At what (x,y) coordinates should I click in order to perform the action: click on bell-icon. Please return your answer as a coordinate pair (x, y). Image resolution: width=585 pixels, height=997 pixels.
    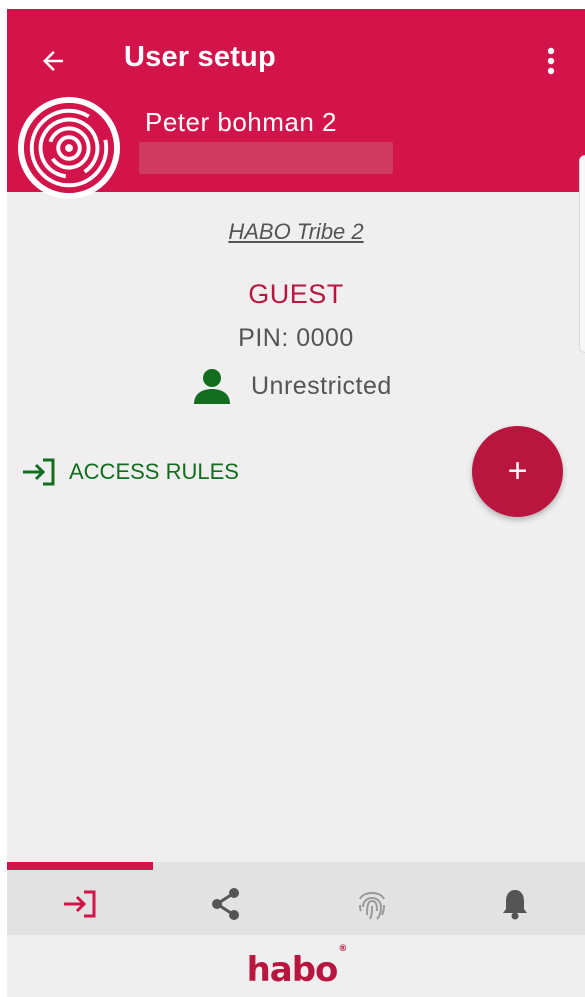
    Looking at the image, I should click on (515, 905).